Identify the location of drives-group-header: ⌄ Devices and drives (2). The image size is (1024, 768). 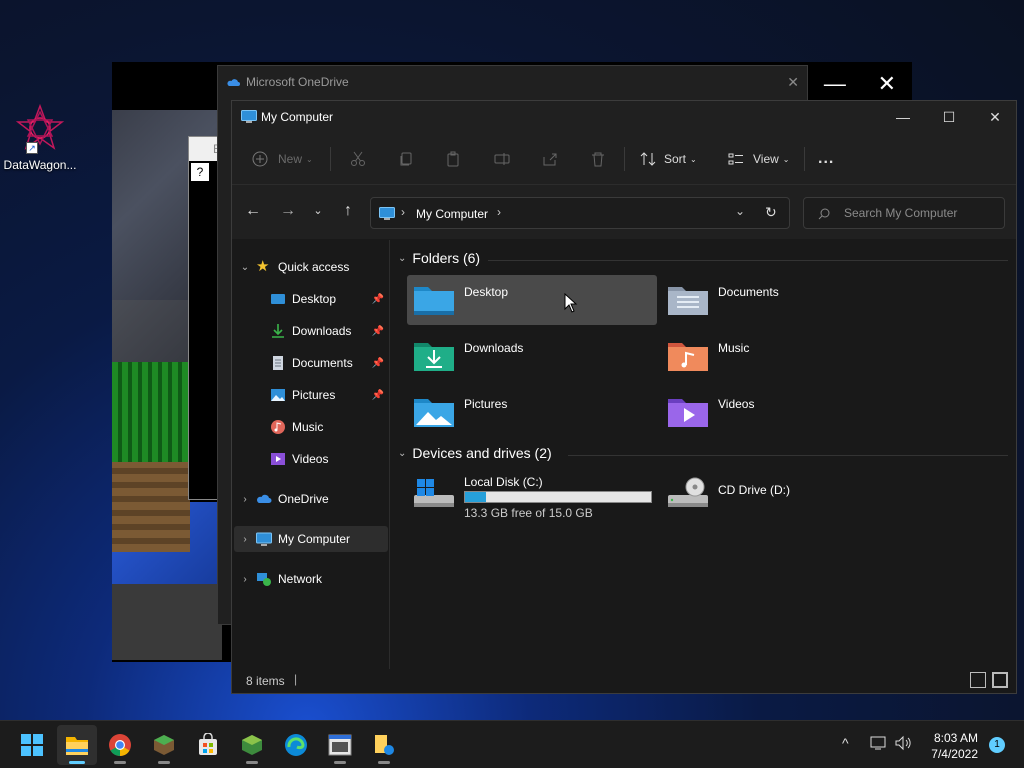
(703, 453).